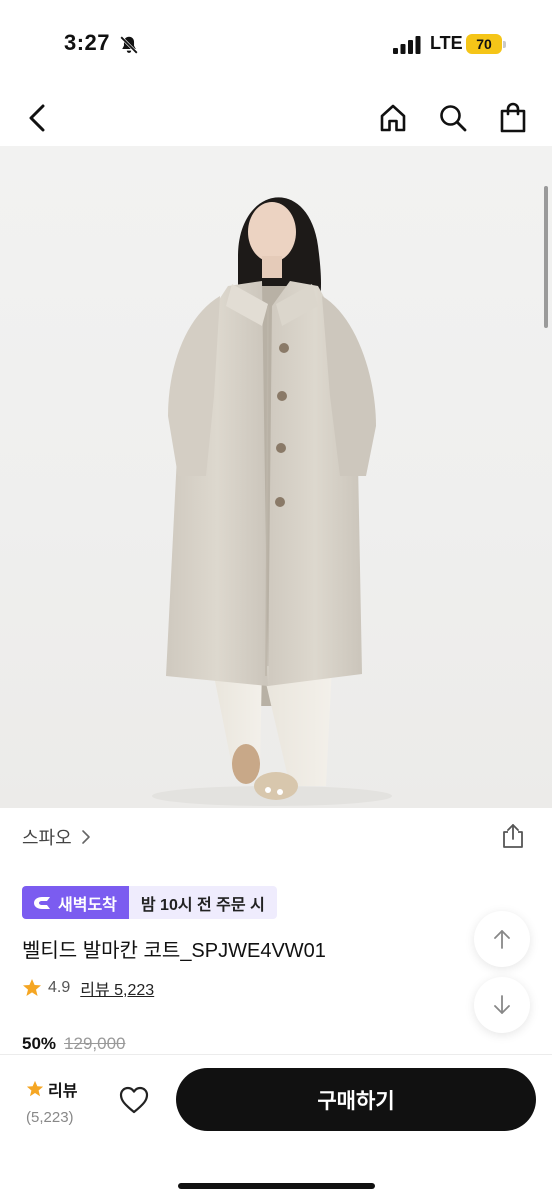  What do you see at coordinates (276, 118) in the screenshot?
I see `top-nav-bar` at bounding box center [276, 118].